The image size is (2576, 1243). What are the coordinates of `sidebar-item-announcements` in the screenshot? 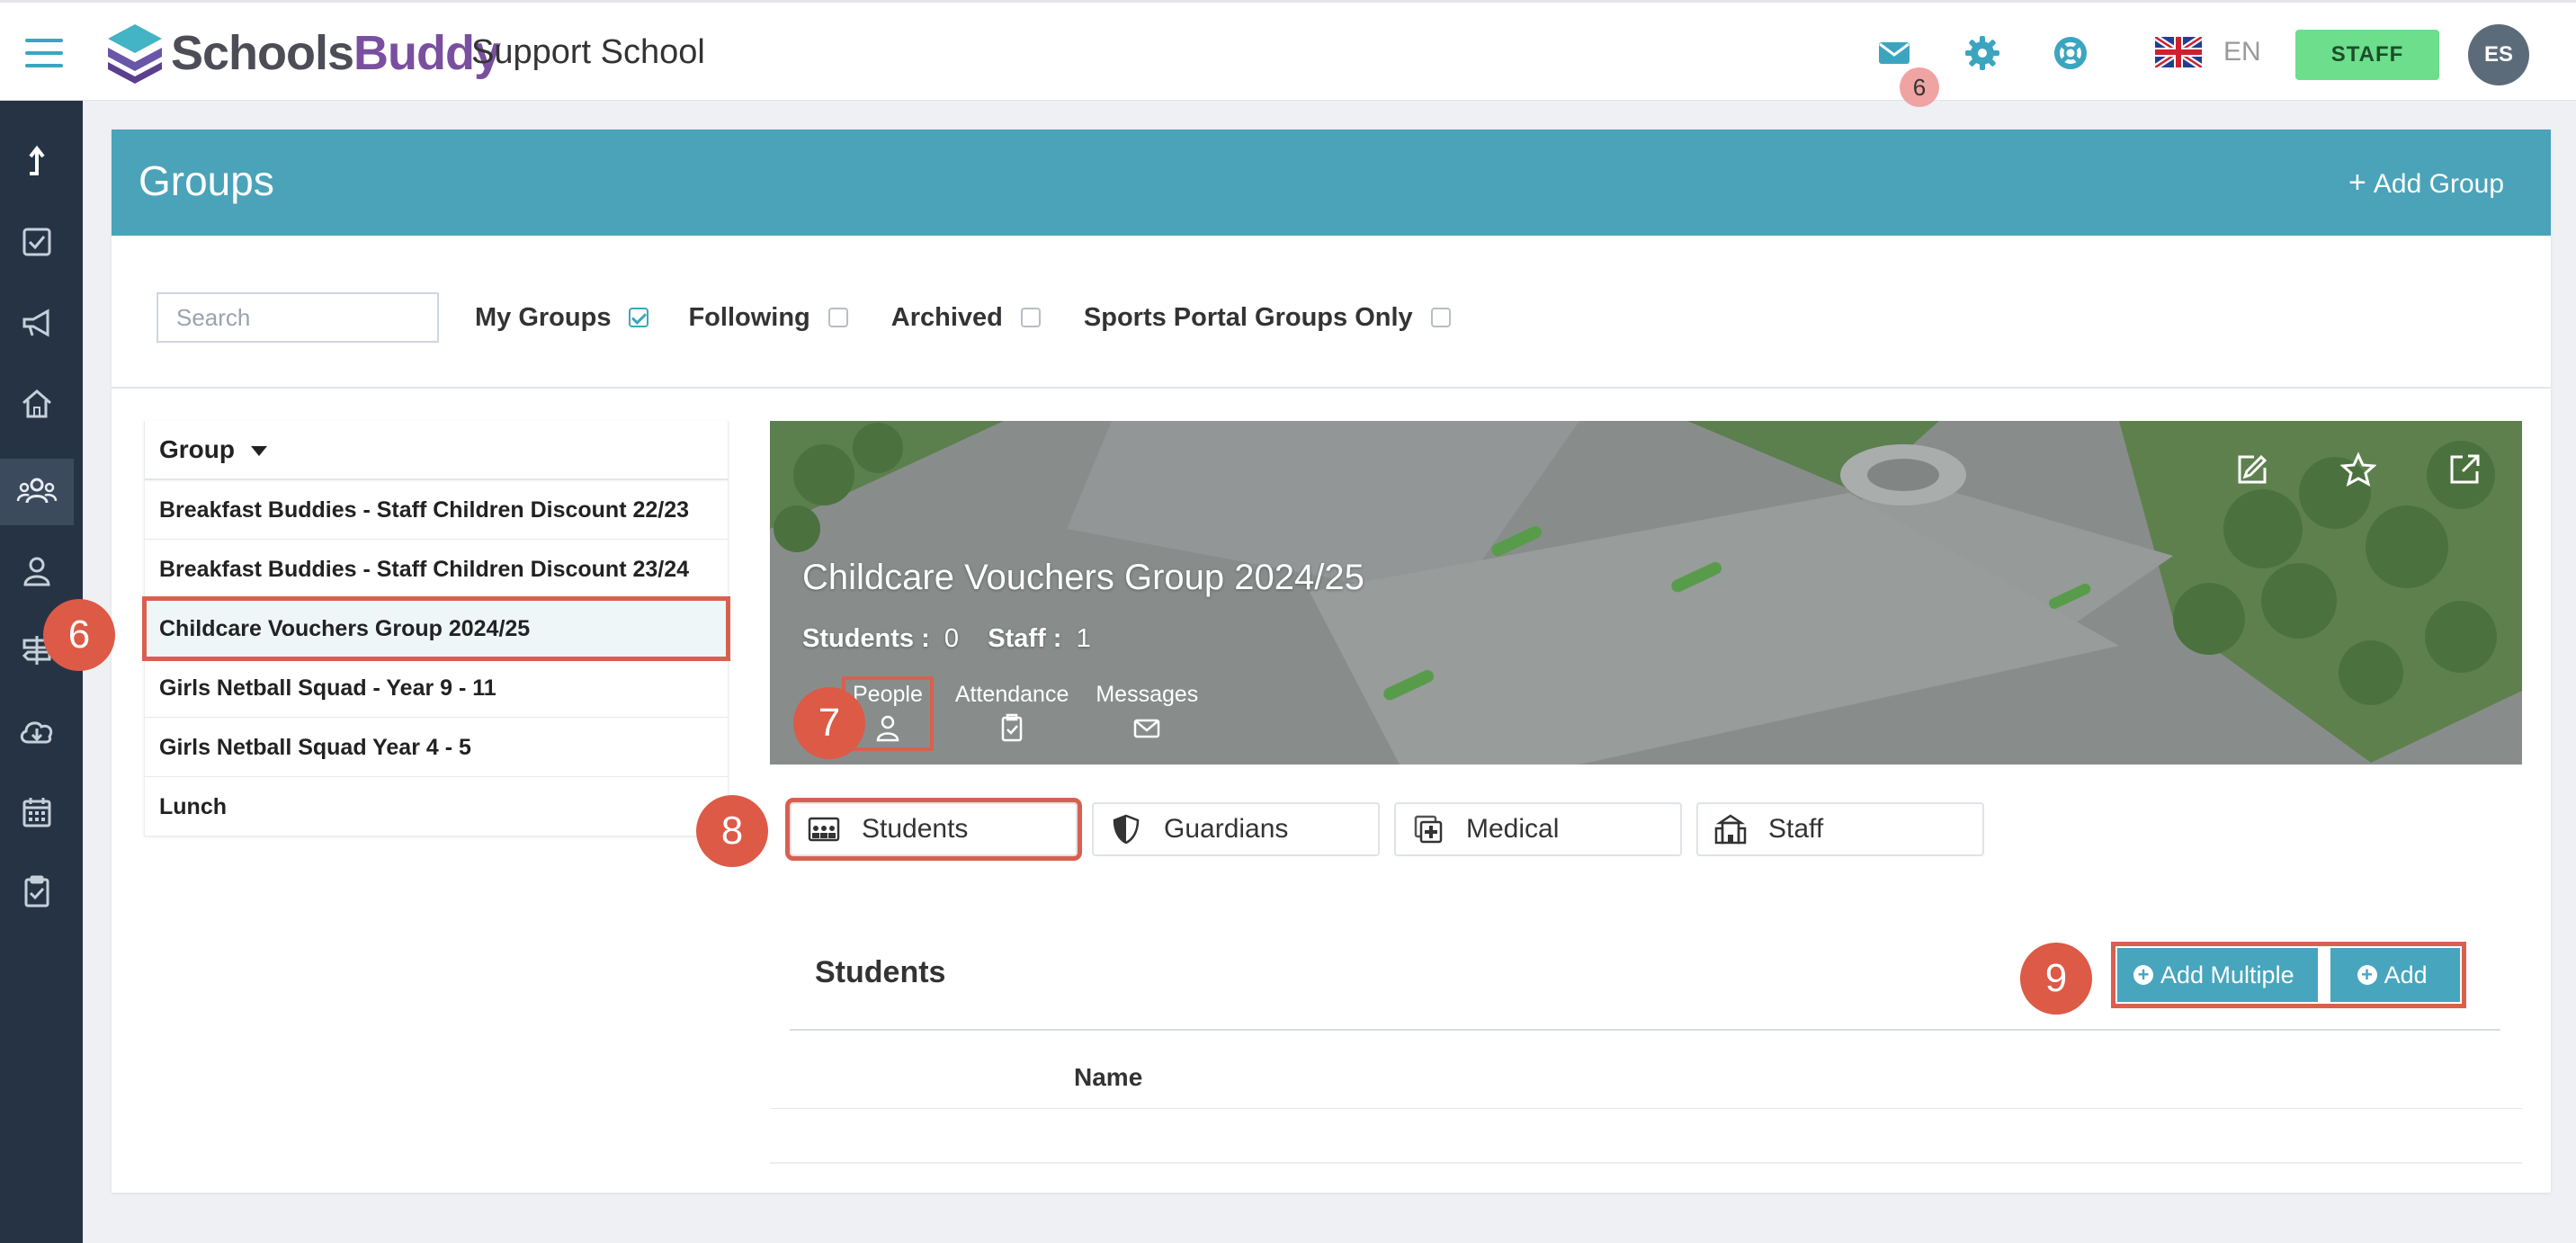 It's located at (37, 323).